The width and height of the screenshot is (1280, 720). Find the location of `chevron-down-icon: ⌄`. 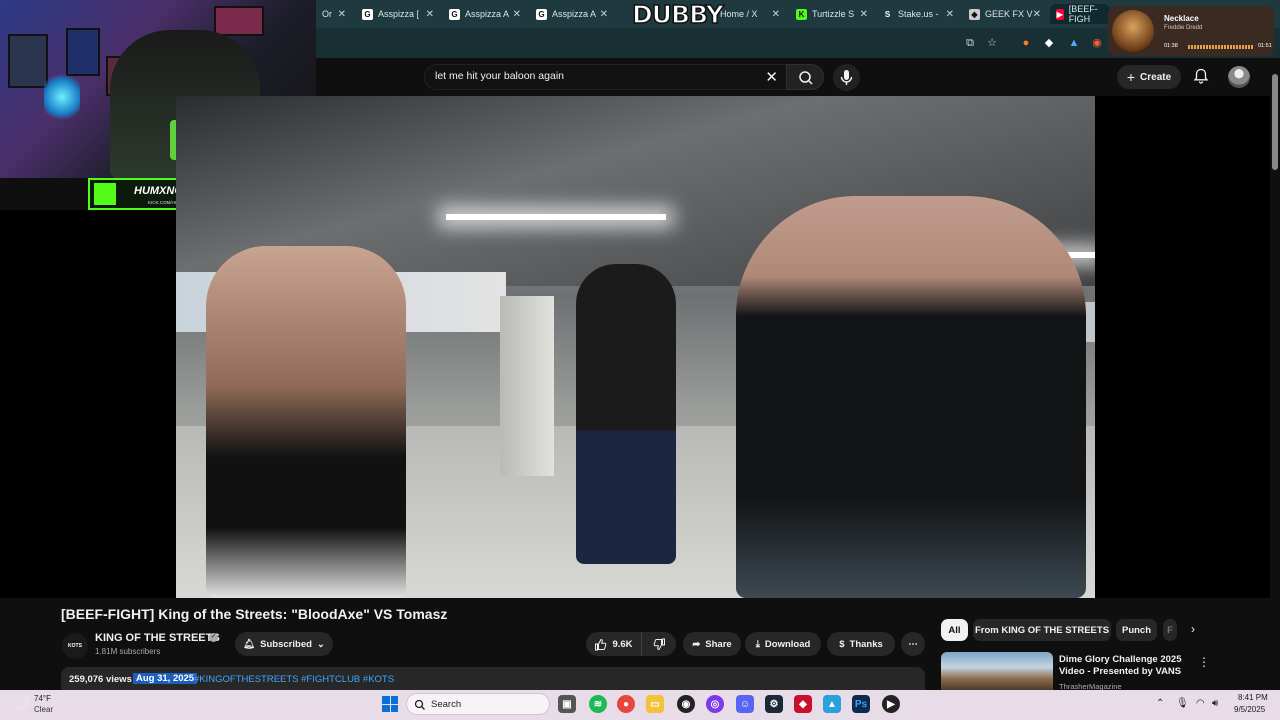

chevron-down-icon: ⌄ is located at coordinates (320, 644).